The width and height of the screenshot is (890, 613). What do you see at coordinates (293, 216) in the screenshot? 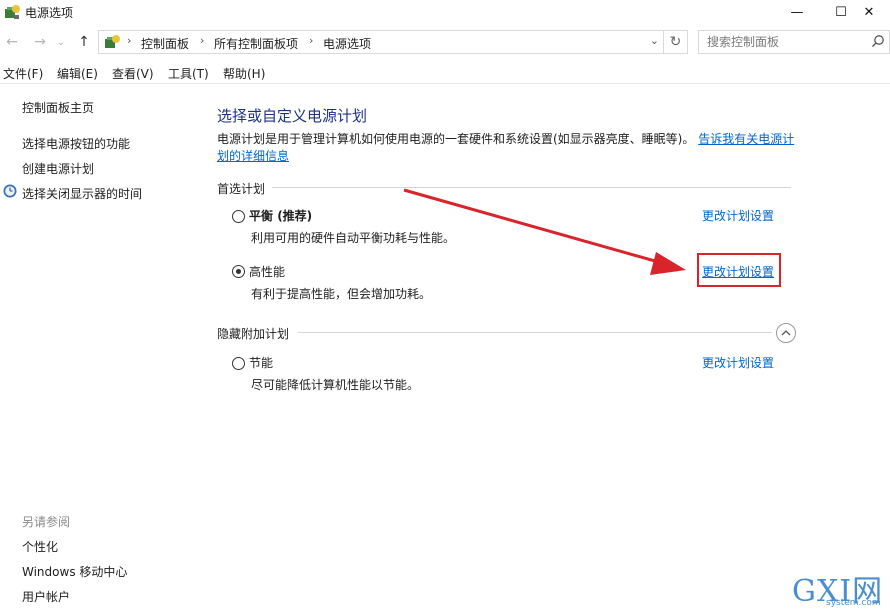
I see `plan-balanced-tag: (推荐)` at bounding box center [293, 216].